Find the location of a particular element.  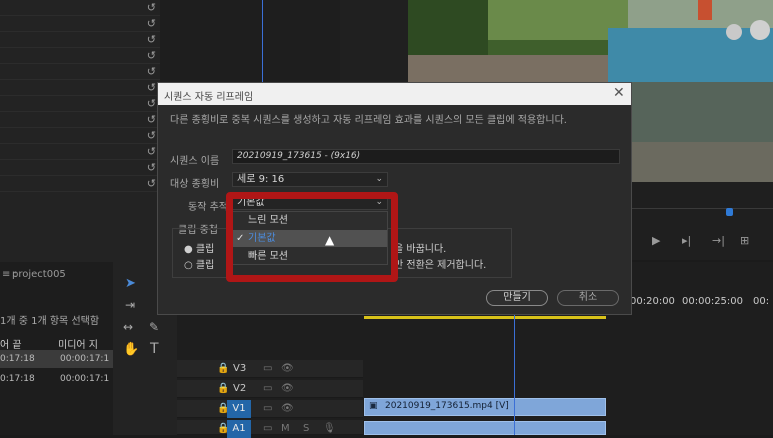

highlight-annotation is located at coordinates (312, 237).